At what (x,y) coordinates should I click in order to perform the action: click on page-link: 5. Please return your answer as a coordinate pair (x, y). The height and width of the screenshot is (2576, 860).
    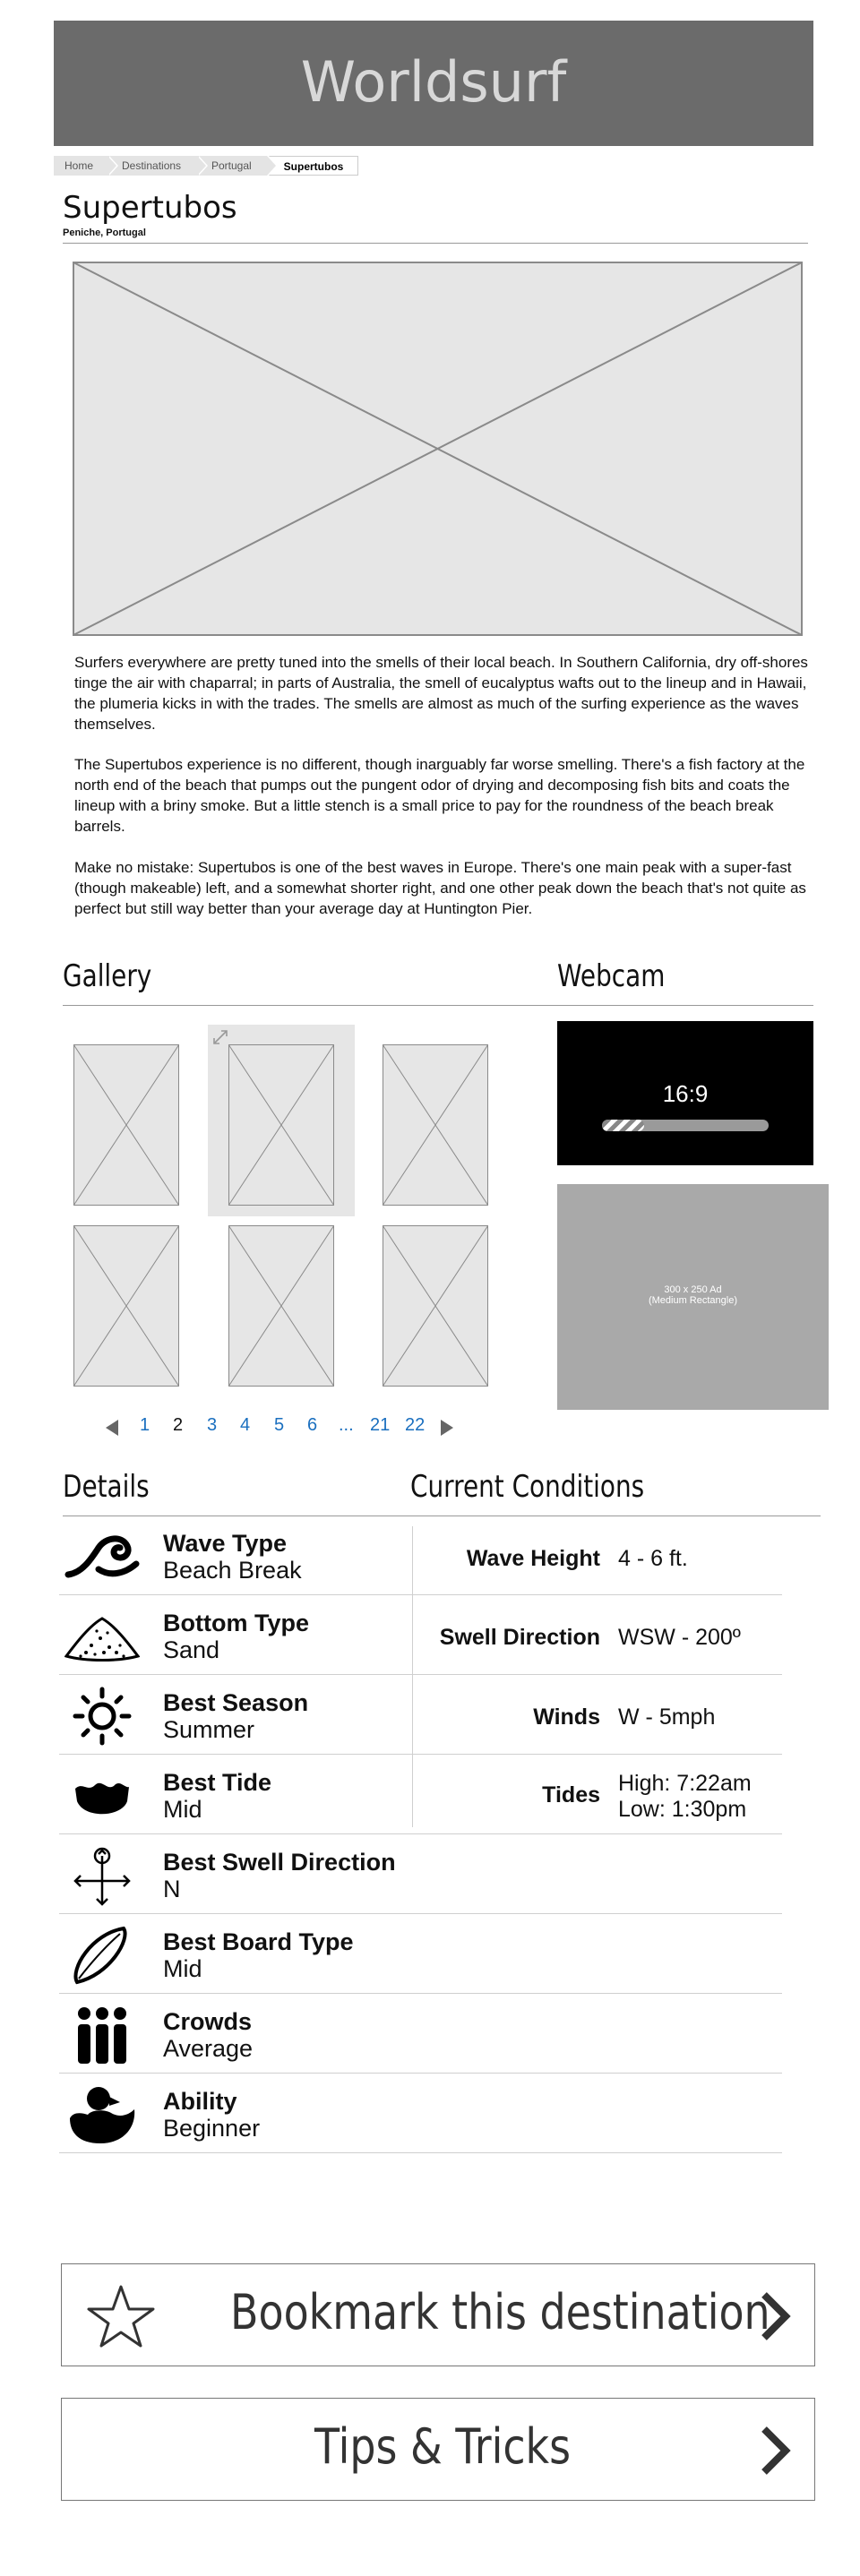
    Looking at the image, I should click on (279, 1425).